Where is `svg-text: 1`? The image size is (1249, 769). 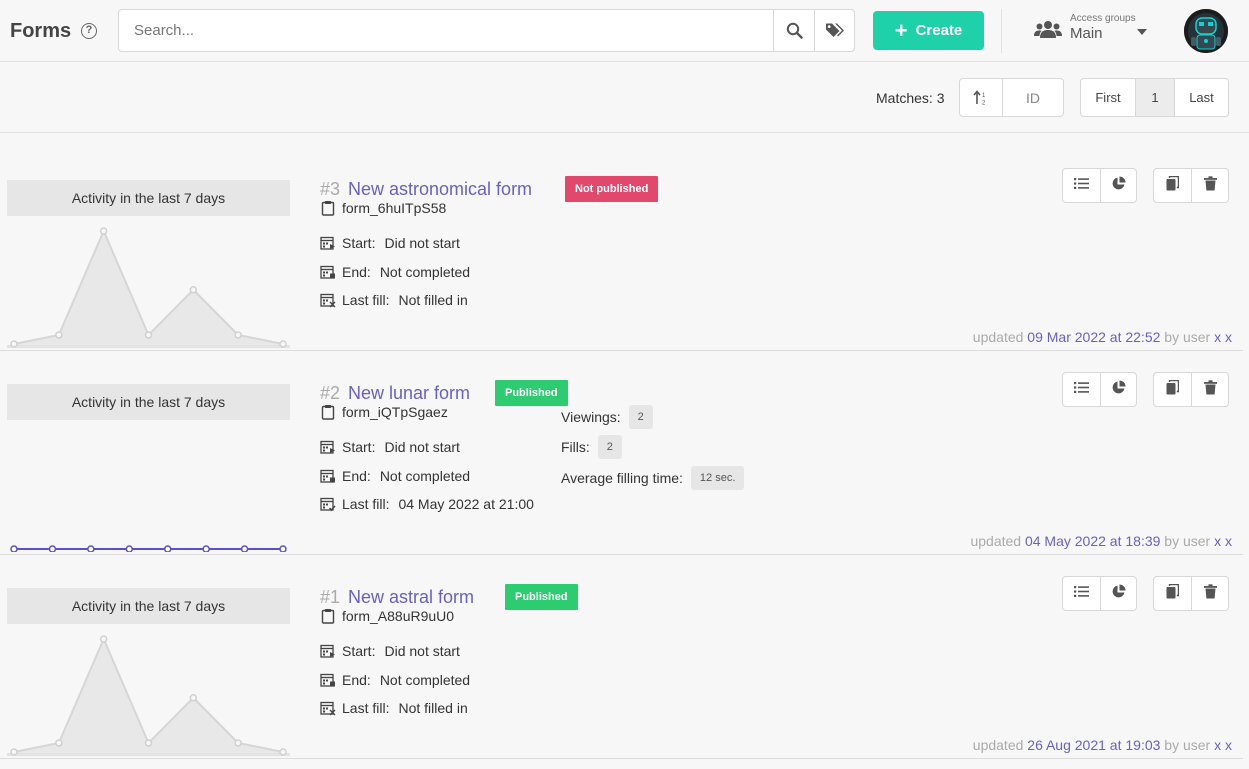
svg-text: 1 is located at coordinates (984, 96).